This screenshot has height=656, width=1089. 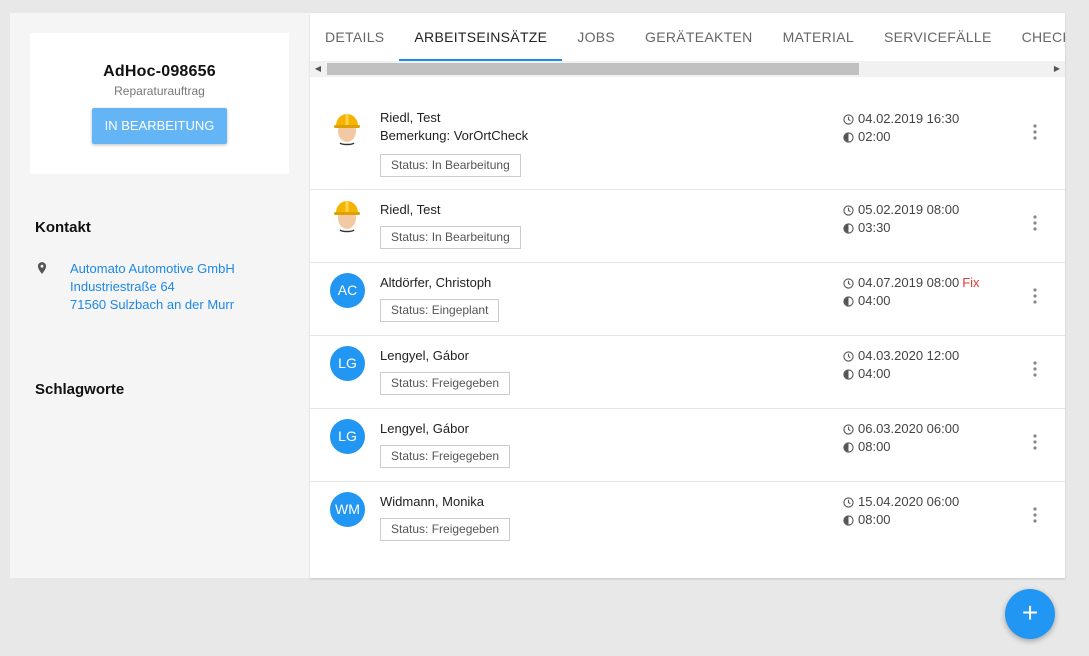 What do you see at coordinates (152, 269) in the screenshot?
I see `contact-company: Automato Automotive GmbH` at bounding box center [152, 269].